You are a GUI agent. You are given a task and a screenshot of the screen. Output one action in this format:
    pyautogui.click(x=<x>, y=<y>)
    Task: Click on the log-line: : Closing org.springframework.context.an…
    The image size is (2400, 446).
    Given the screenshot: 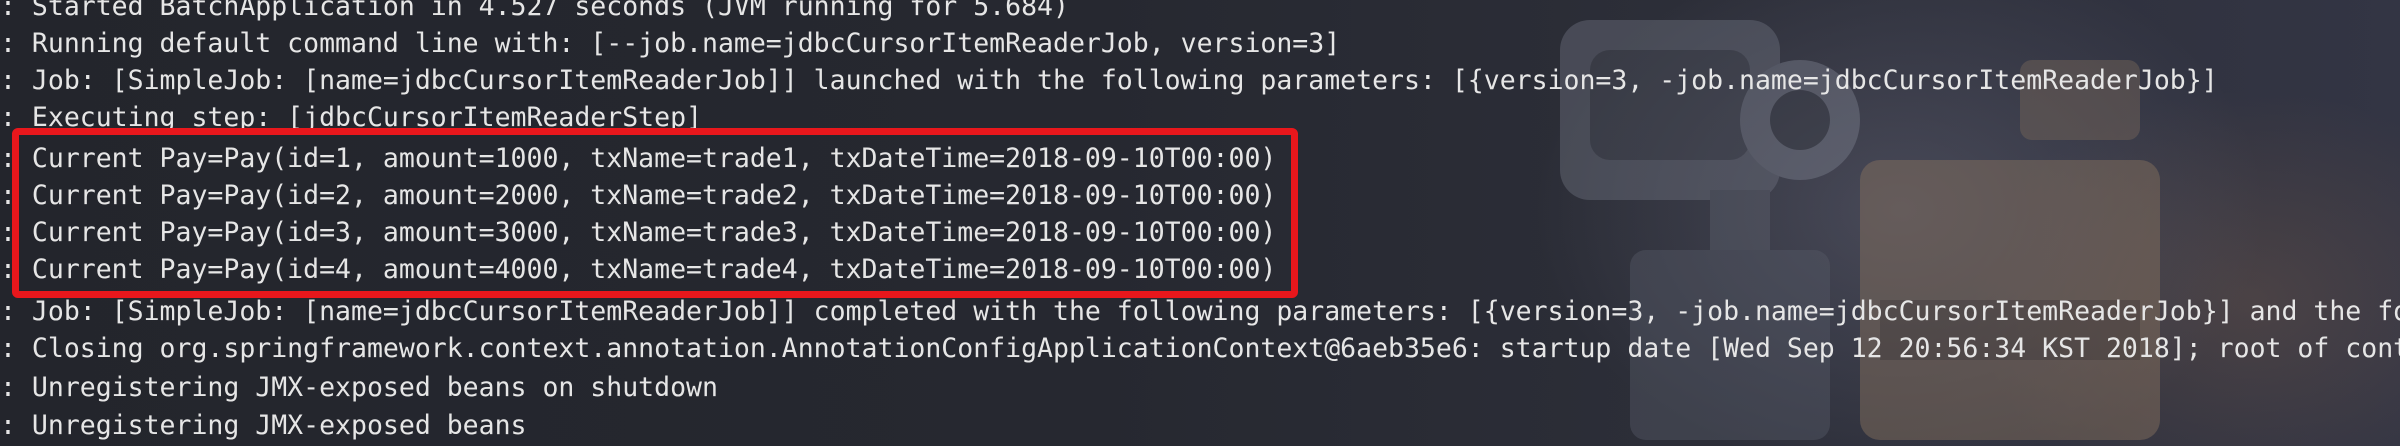 What is the action you would take?
    pyautogui.click(x=1200, y=348)
    